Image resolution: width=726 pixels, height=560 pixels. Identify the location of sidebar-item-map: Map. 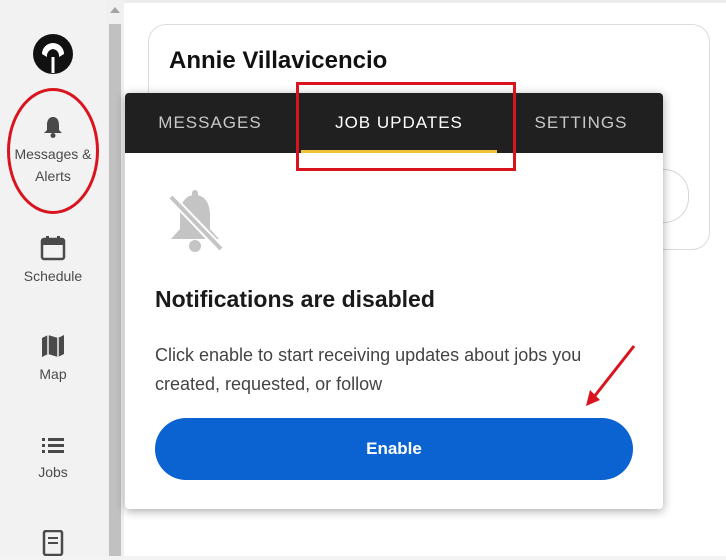
(53, 359).